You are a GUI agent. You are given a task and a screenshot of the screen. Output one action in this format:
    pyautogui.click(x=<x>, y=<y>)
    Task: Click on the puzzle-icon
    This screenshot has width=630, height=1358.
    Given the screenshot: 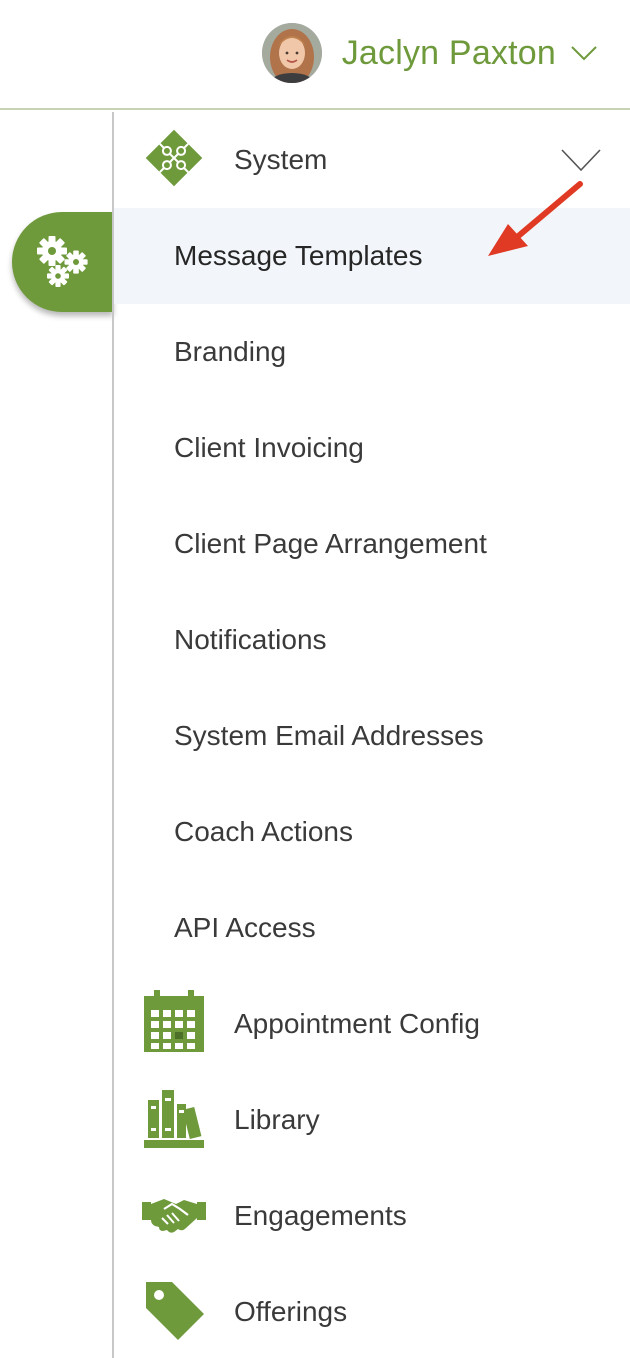 What is the action you would take?
    pyautogui.click(x=174, y=158)
    